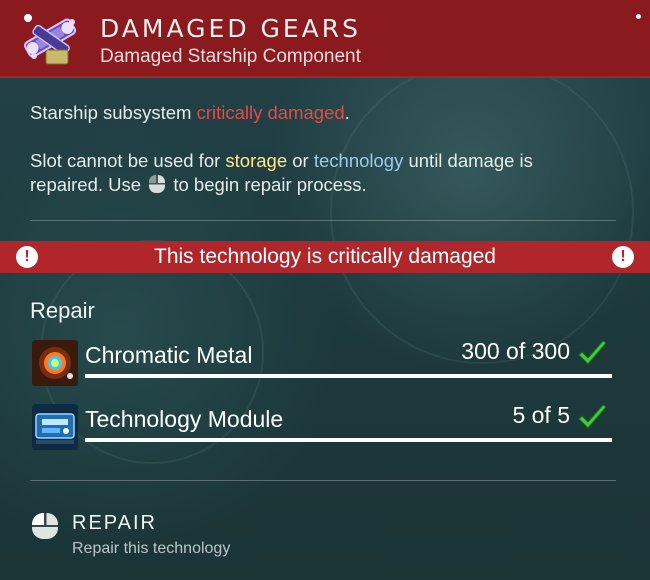 The width and height of the screenshot is (650, 580). I want to click on exclamation-icon: !, so click(623, 257).